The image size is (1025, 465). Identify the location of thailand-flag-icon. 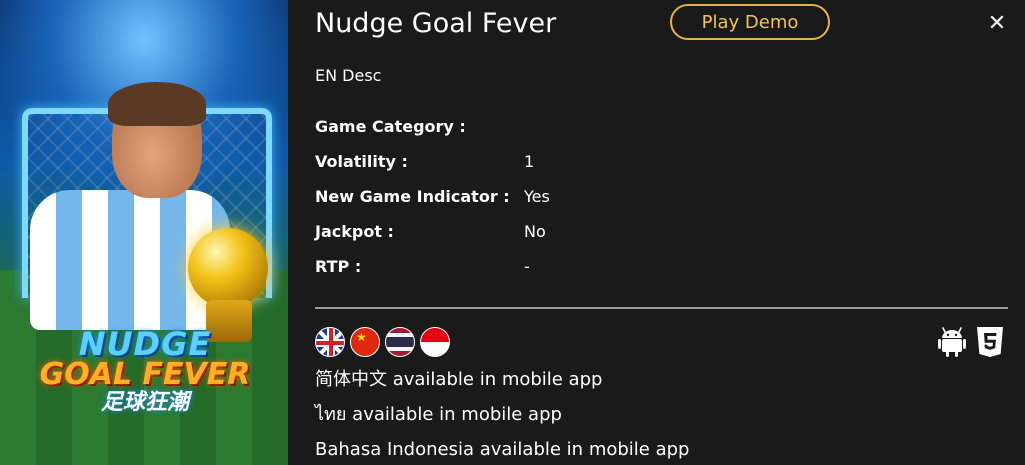
(400, 342).